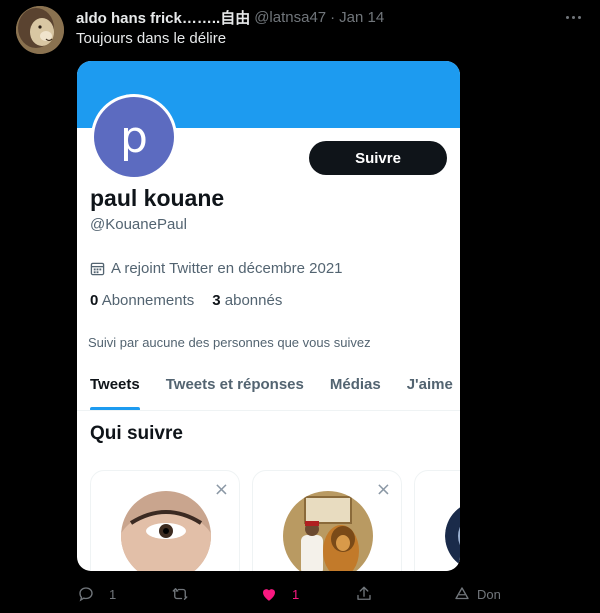 The image size is (600, 613). I want to click on share-button, so click(364, 594).